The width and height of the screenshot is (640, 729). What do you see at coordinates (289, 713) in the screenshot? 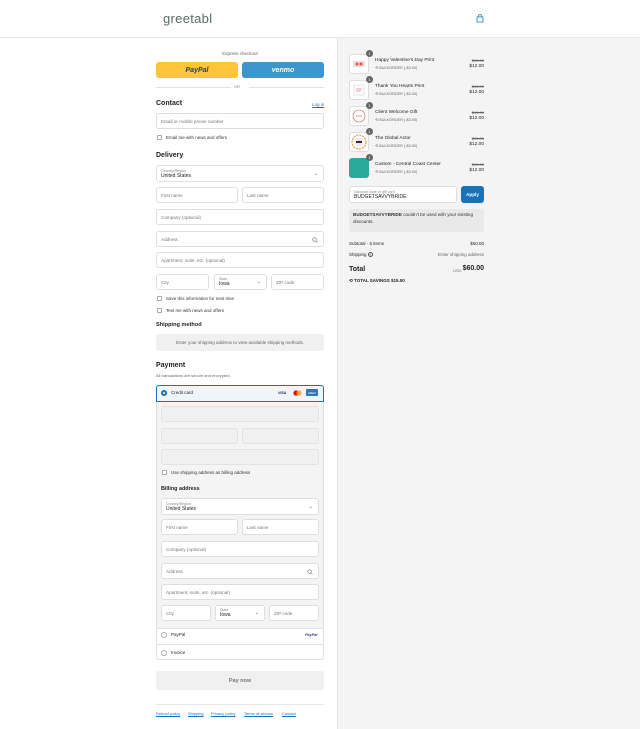
I see `contact-link: Contact` at bounding box center [289, 713].